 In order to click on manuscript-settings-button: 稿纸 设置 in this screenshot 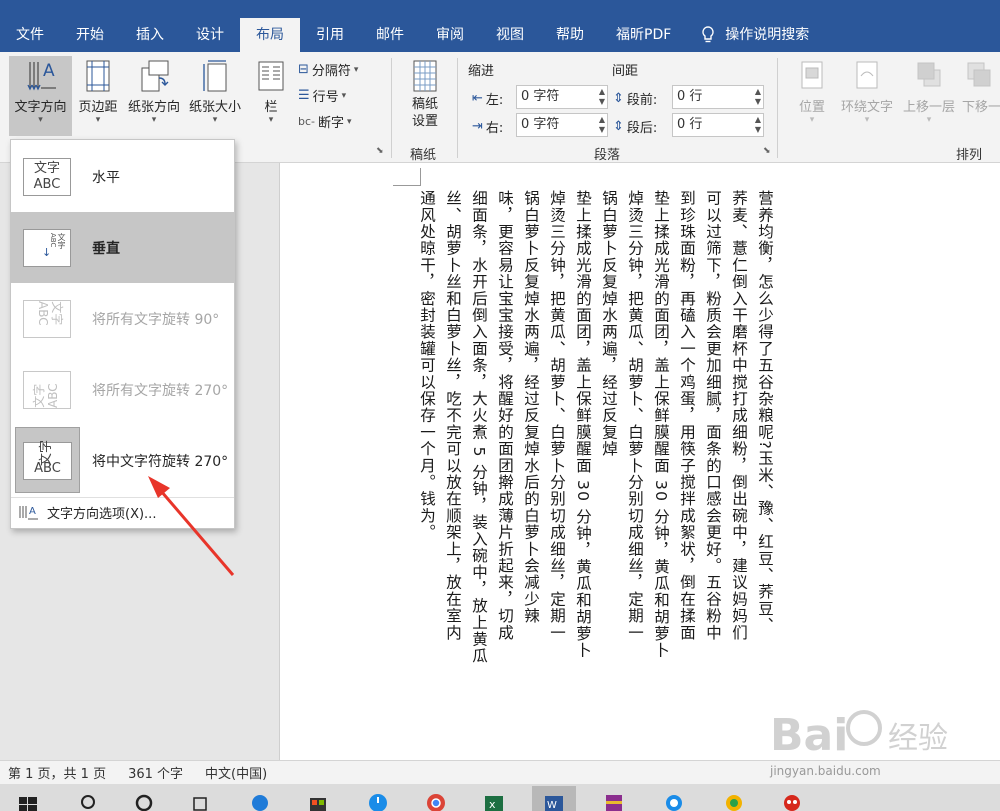, I will do `click(425, 96)`.